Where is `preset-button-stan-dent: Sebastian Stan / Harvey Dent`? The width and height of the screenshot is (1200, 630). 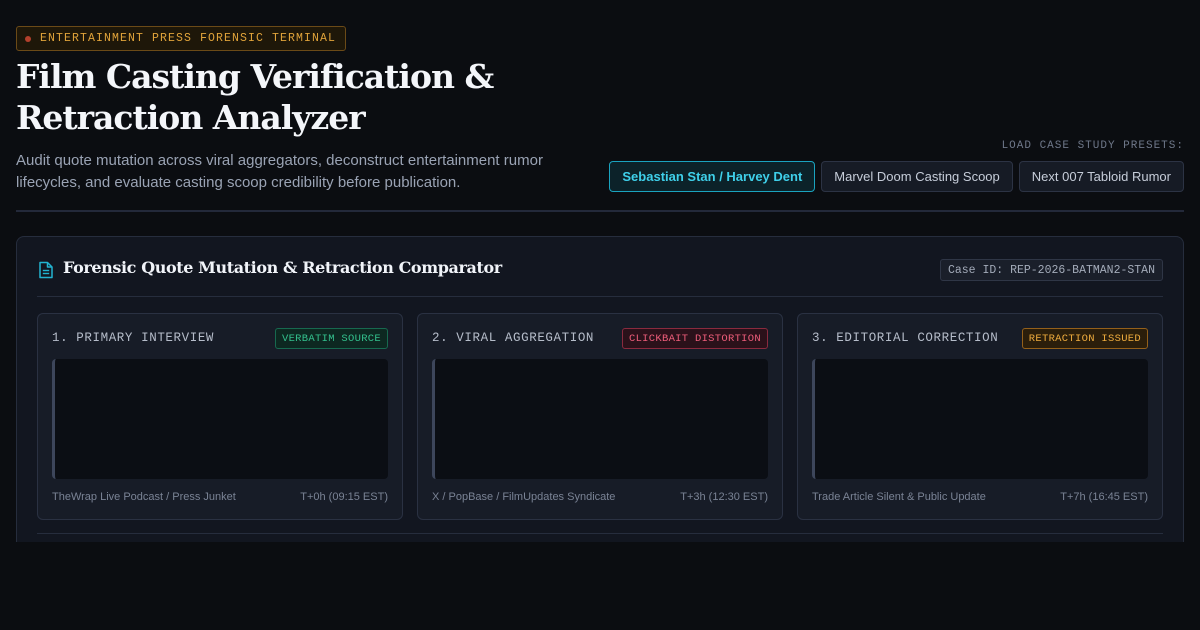
preset-button-stan-dent: Sebastian Stan / Harvey Dent is located at coordinates (712, 176).